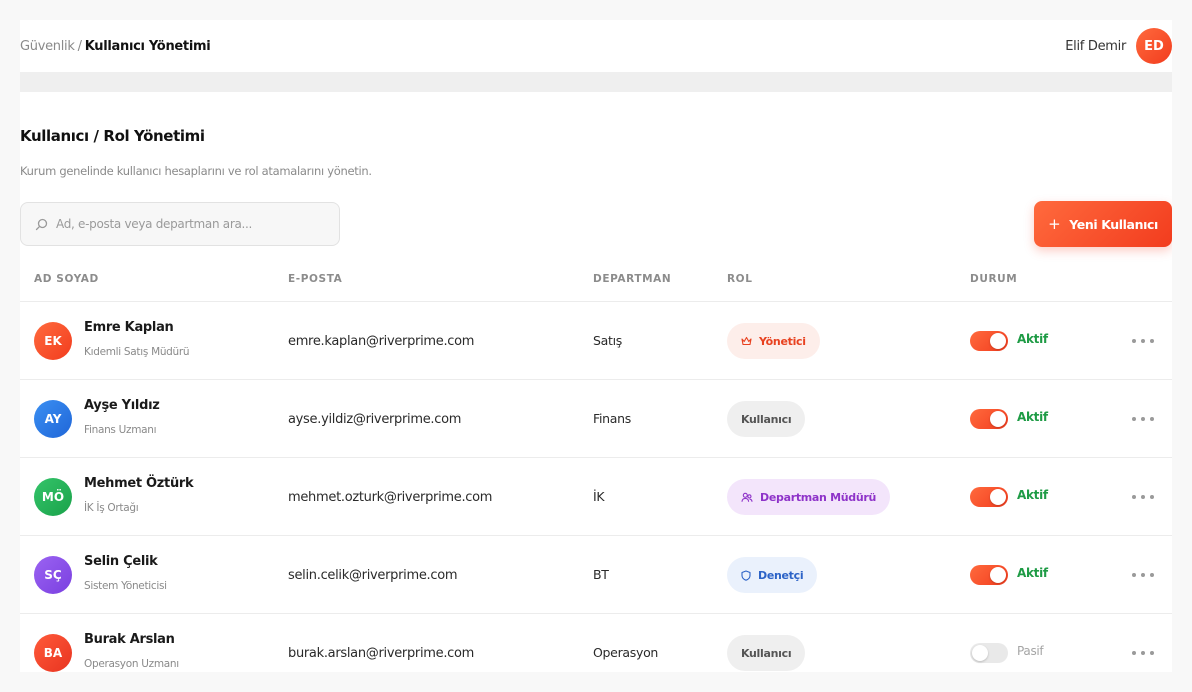 Image resolution: width=1192 pixels, height=692 pixels. What do you see at coordinates (818, 497) in the screenshot?
I see `role-label: Departman Müdürü` at bounding box center [818, 497].